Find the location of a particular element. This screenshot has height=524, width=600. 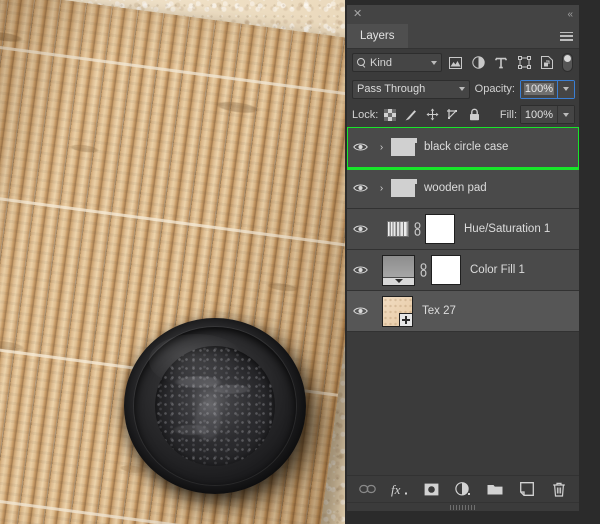

new-adjustment-layer-button is located at coordinates (463, 489).